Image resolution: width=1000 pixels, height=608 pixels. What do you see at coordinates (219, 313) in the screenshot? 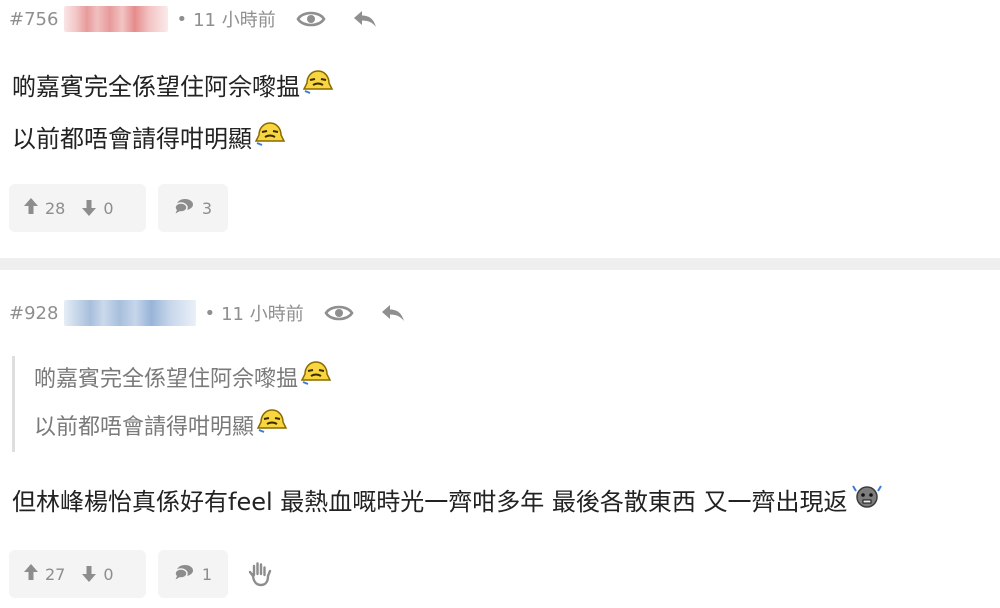
I see `post-meta: #928 • 11 小時前` at bounding box center [219, 313].